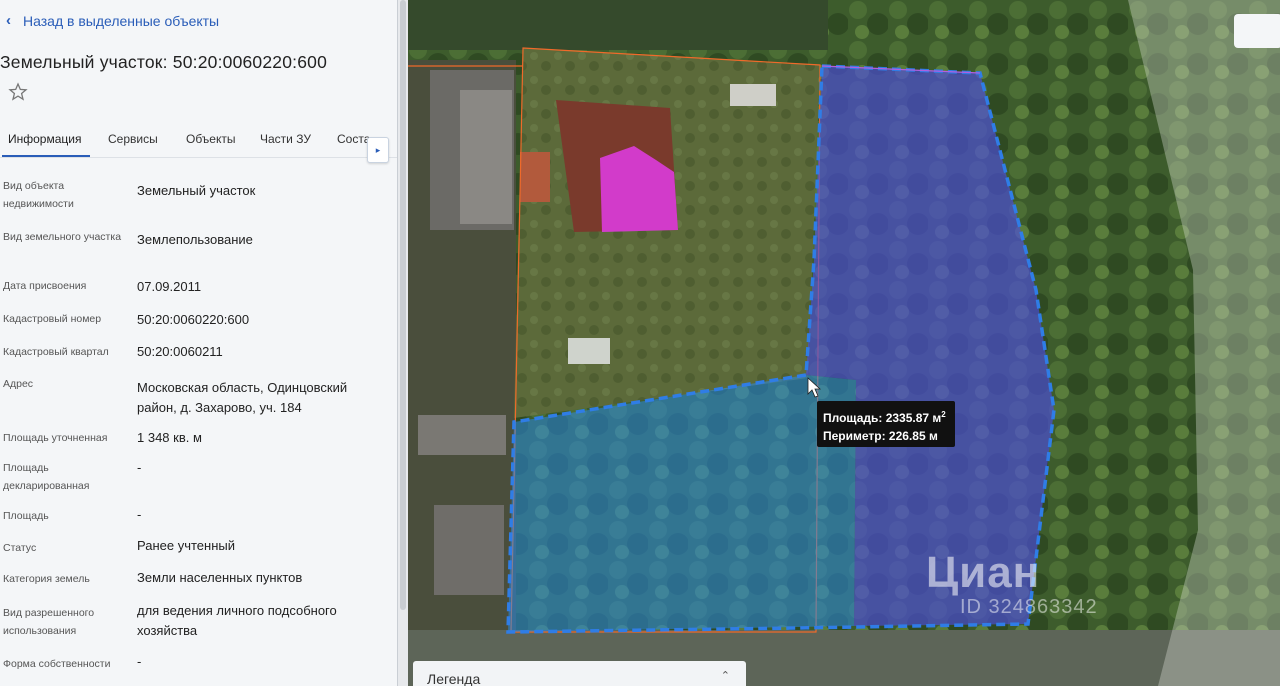 This screenshot has height=686, width=1280. What do you see at coordinates (943, 414) in the screenshot?
I see `tooltip-area-unit-exp: 2` at bounding box center [943, 414].